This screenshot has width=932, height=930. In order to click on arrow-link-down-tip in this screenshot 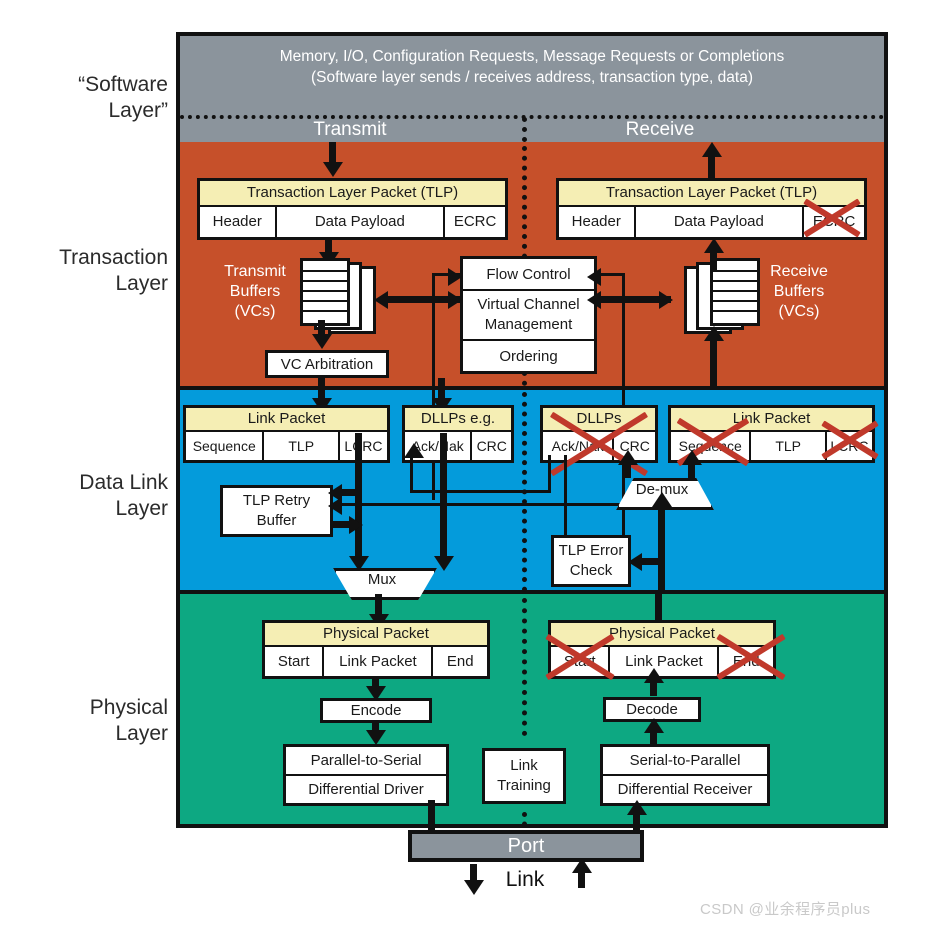, I will do `click(474, 887)`.